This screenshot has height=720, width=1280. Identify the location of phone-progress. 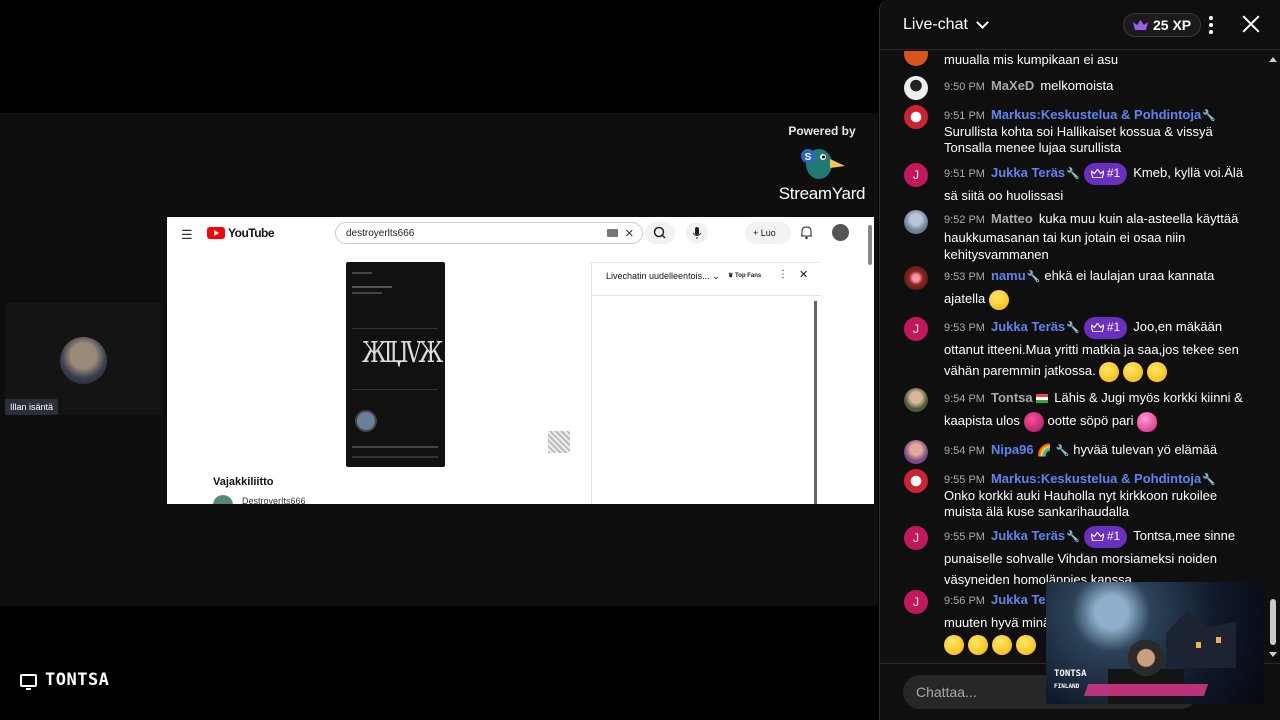
(395, 447).